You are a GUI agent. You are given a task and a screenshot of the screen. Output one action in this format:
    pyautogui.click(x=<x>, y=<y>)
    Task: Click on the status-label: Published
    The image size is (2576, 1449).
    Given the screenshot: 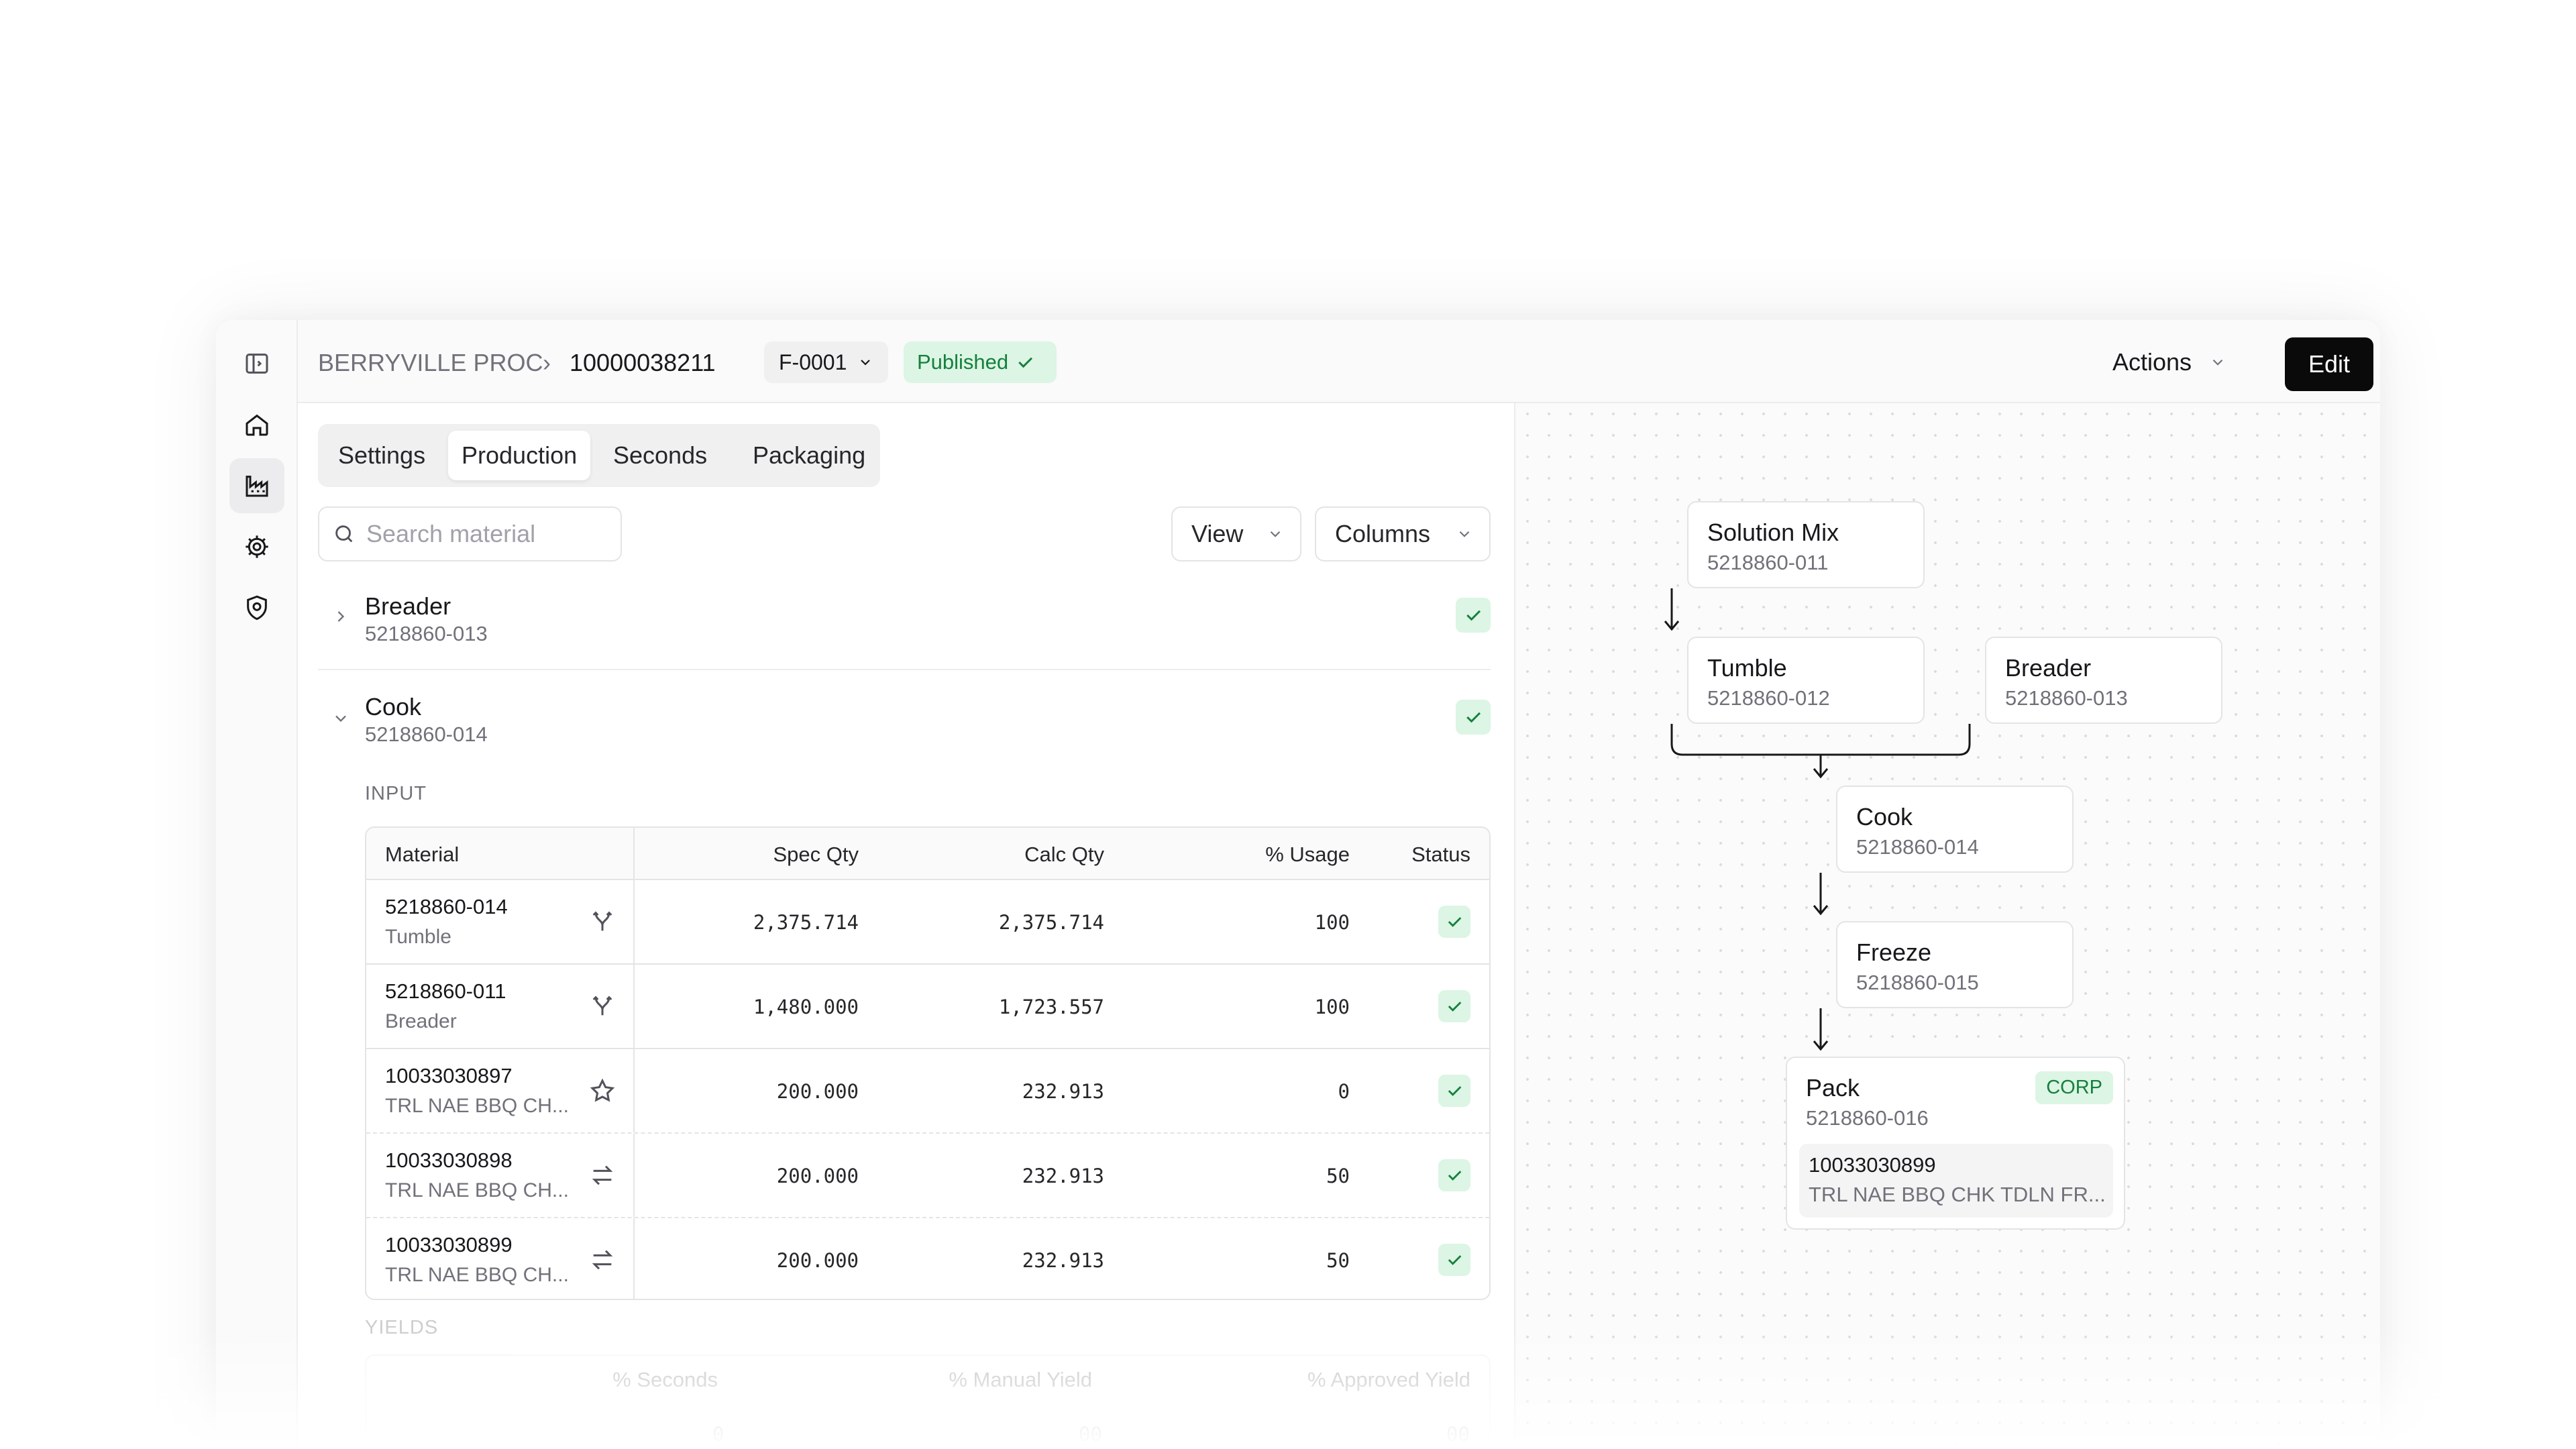 What is the action you would take?
    pyautogui.click(x=963, y=362)
    